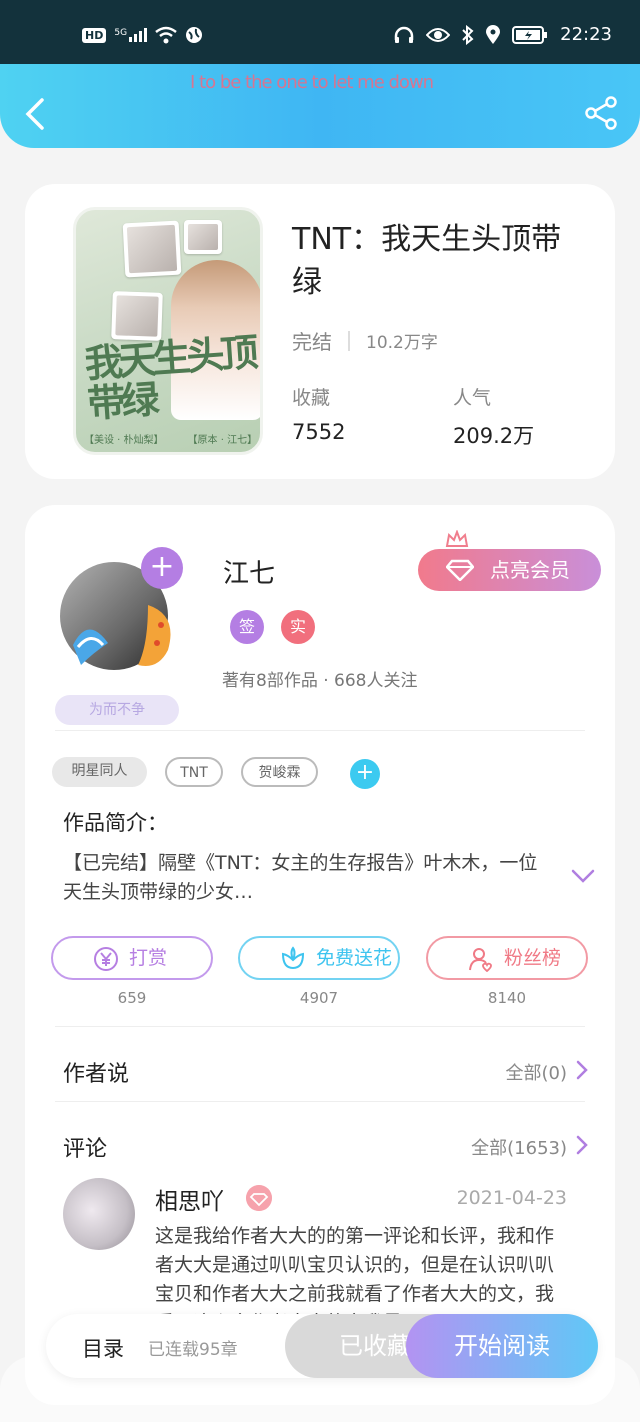 This screenshot has width=640, height=1422. What do you see at coordinates (322, 1346) in the screenshot?
I see `bottom-action-bar: 目录 已连载95章 已收藏 开始阅读` at bounding box center [322, 1346].